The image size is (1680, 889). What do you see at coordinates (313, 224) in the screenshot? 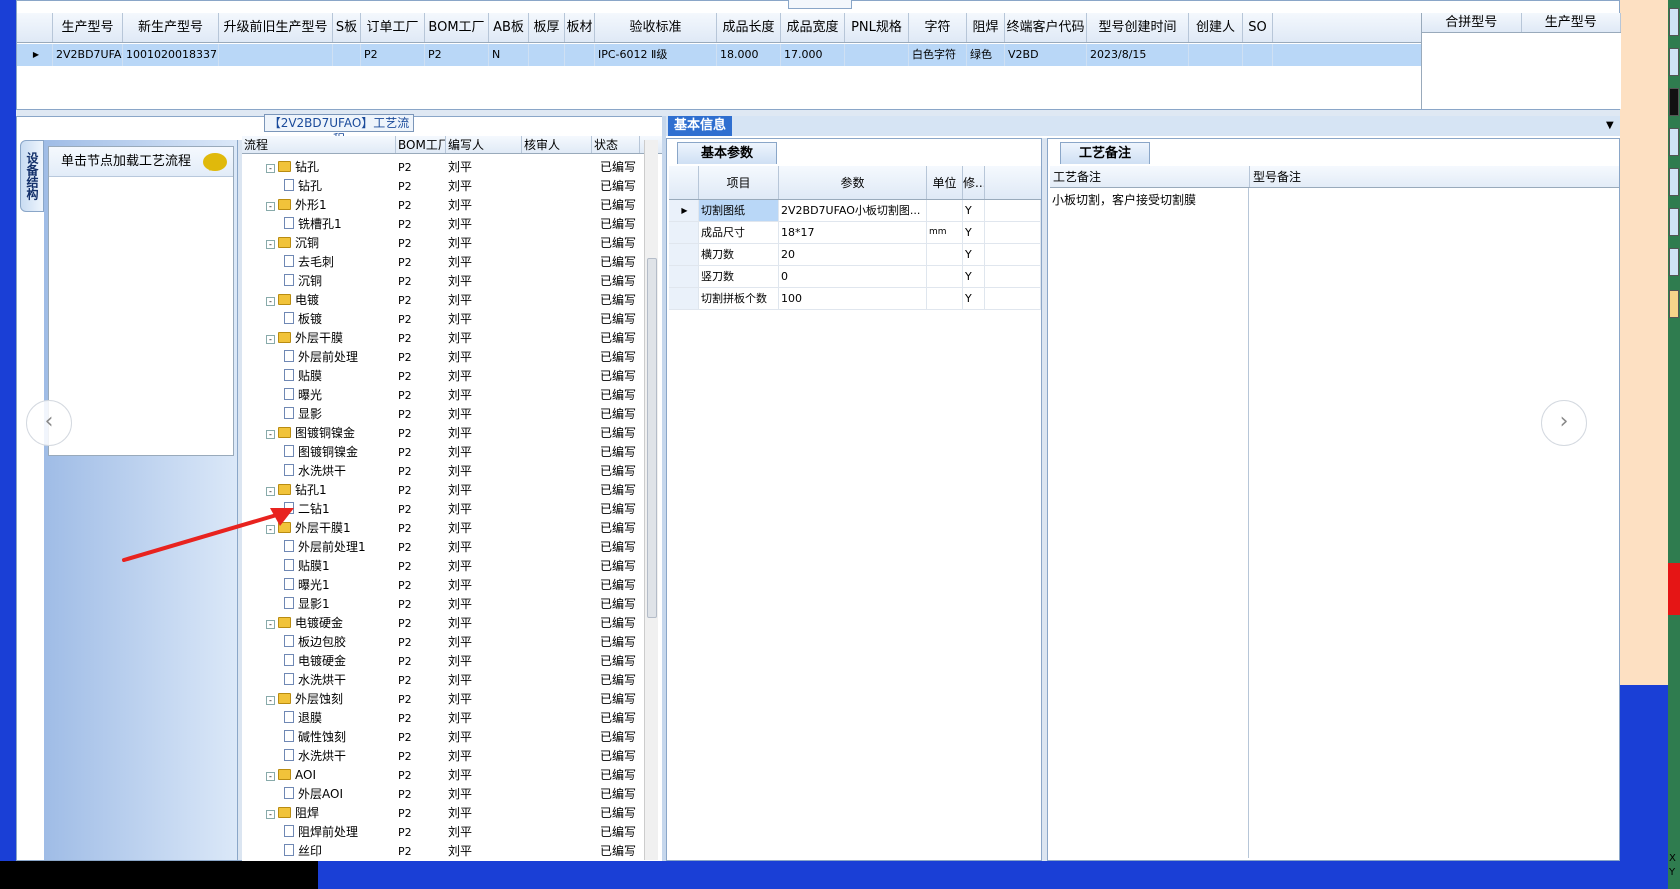
I see `tree-node: 铣槽孔1` at bounding box center [313, 224].